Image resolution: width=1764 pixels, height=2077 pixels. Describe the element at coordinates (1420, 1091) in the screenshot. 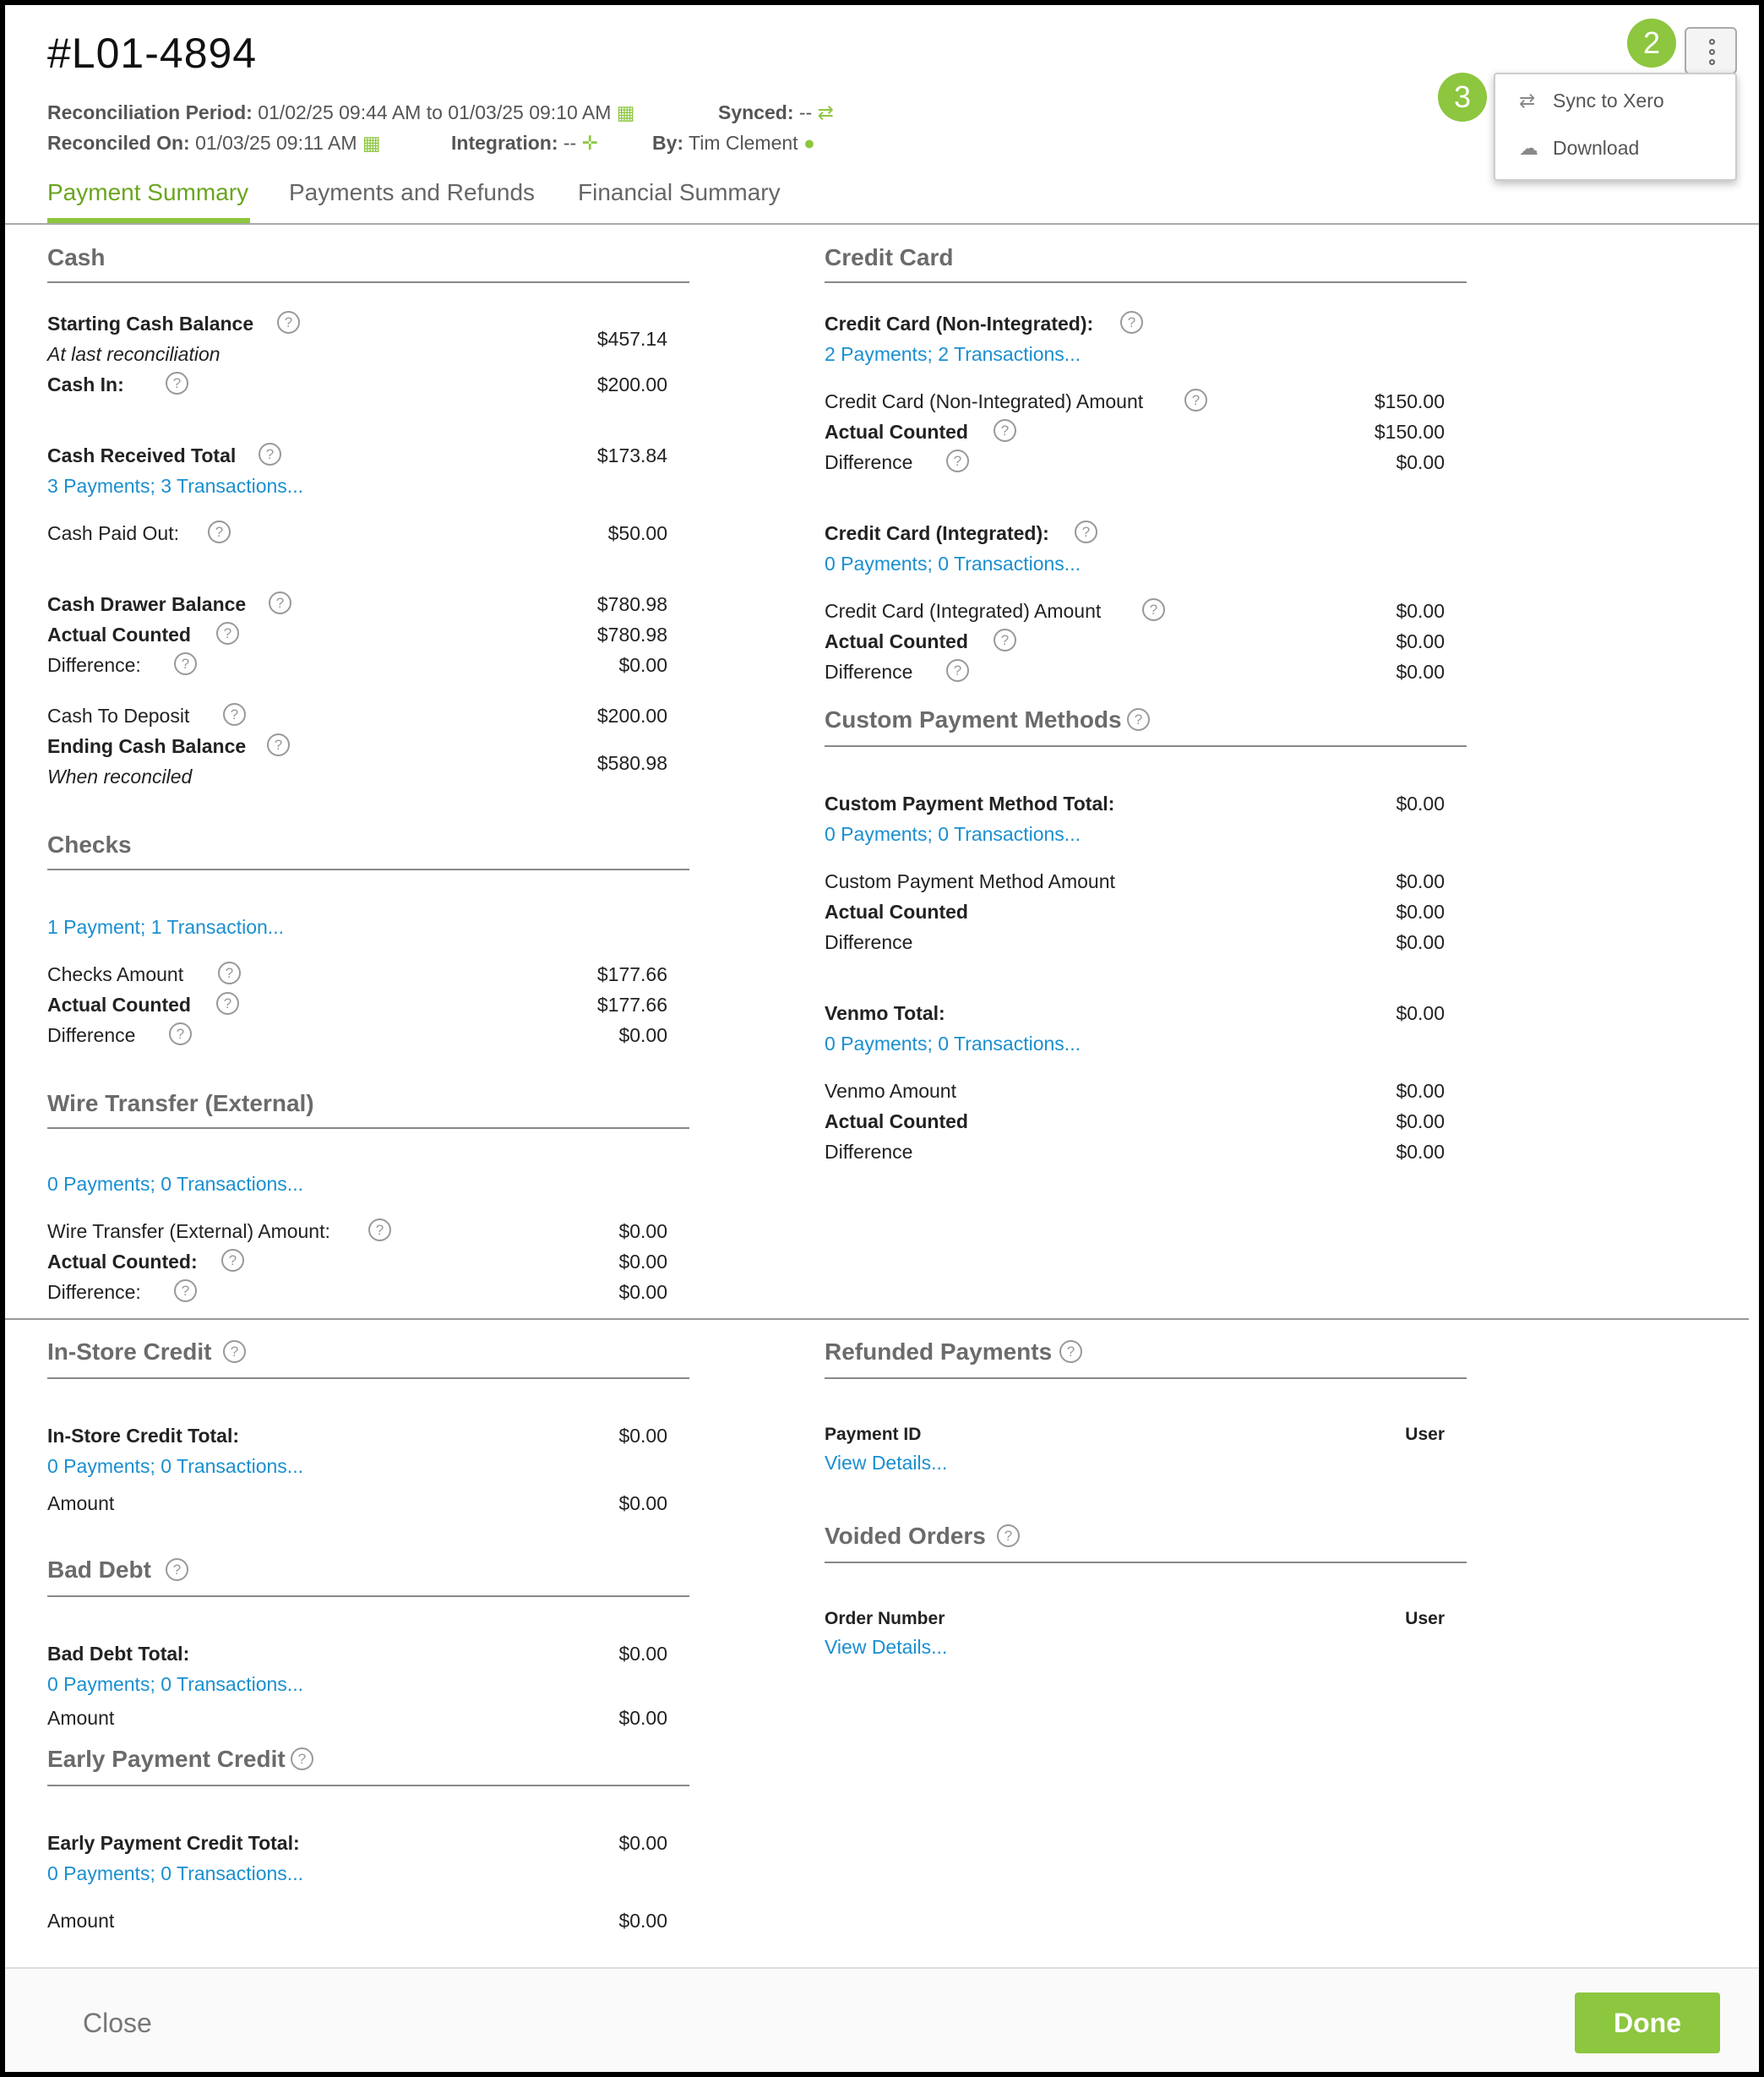

I see `venmo-amount-value: $0.00` at that location.